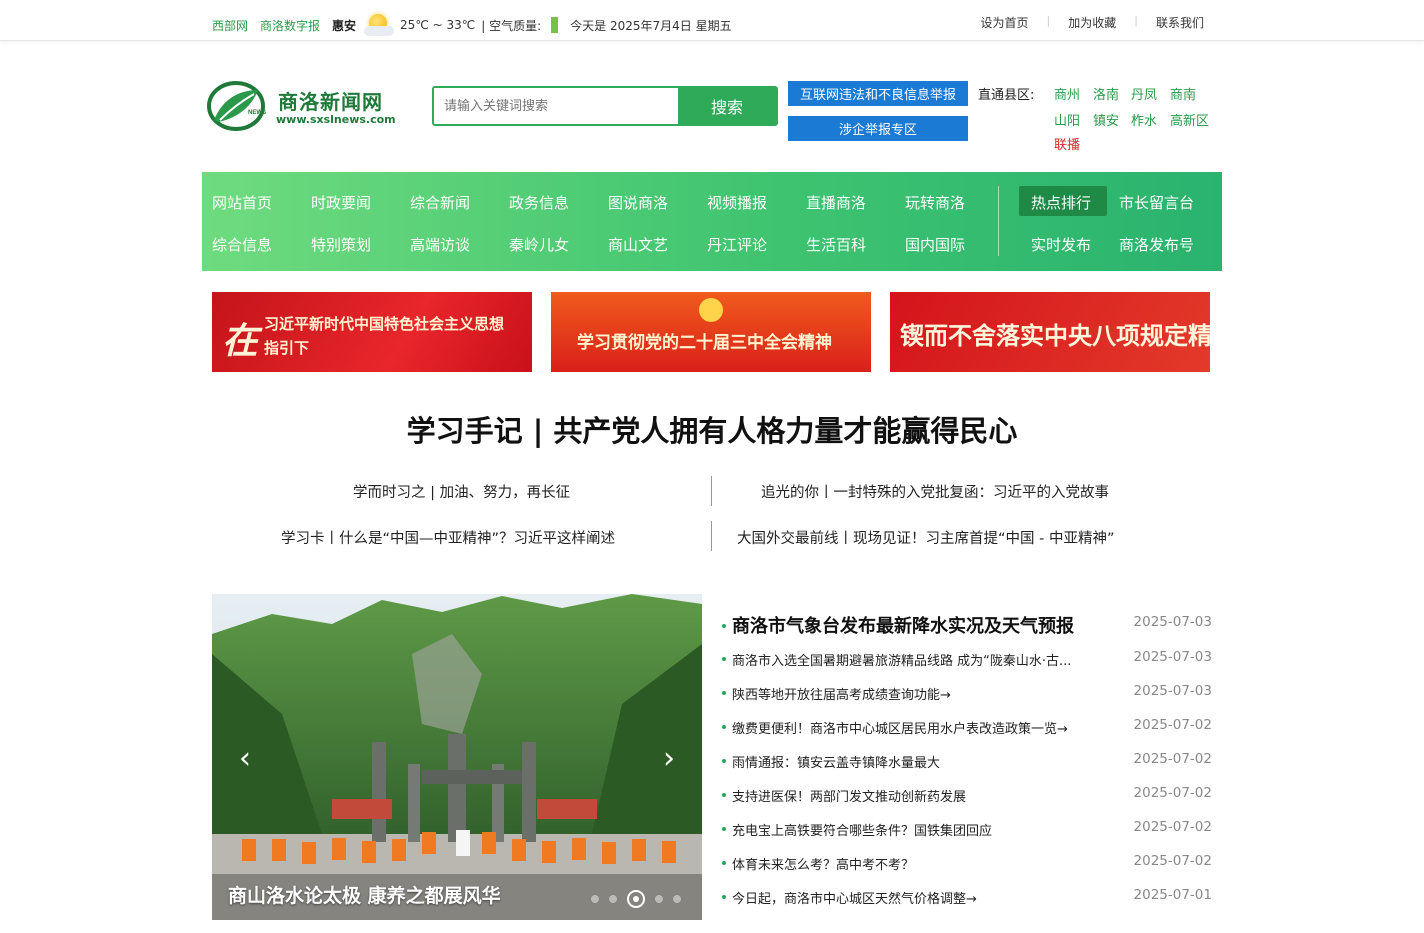  I want to click on news-title: 充电宝上高铁要符合哪些条件？国铁集团回应, so click(862, 829).